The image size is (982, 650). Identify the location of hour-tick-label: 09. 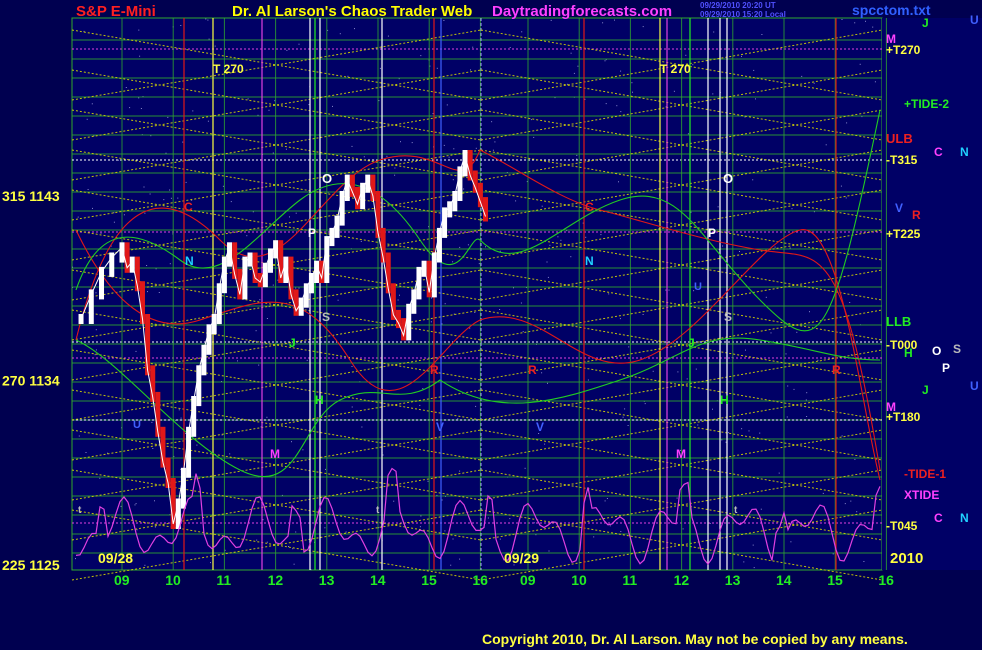
(528, 580).